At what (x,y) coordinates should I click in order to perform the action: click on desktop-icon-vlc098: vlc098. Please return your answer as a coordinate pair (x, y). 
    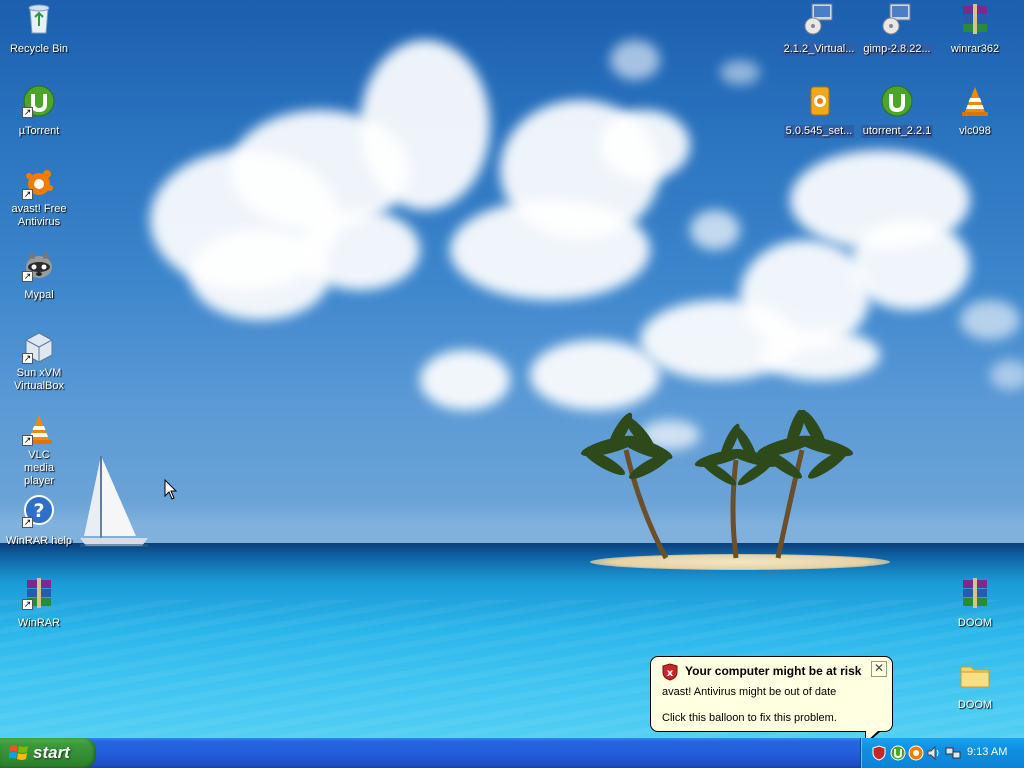
    Looking at the image, I should click on (975, 111).